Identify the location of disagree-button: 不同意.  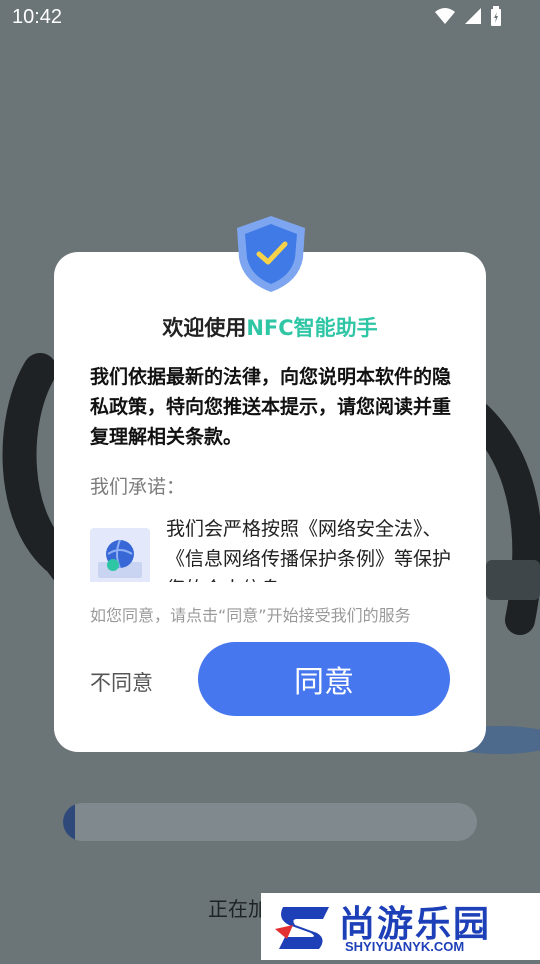
(130, 682).